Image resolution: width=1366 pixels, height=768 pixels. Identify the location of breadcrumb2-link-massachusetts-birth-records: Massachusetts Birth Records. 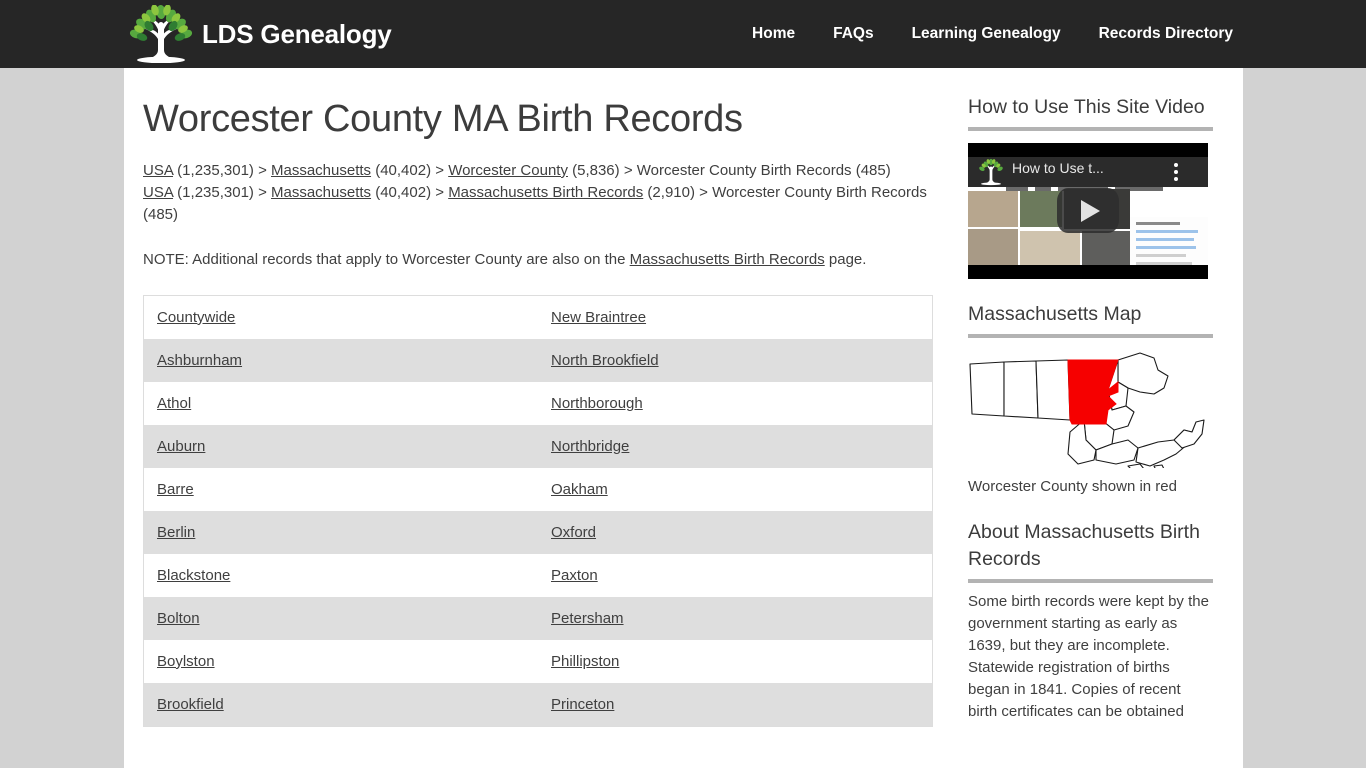
(545, 192).